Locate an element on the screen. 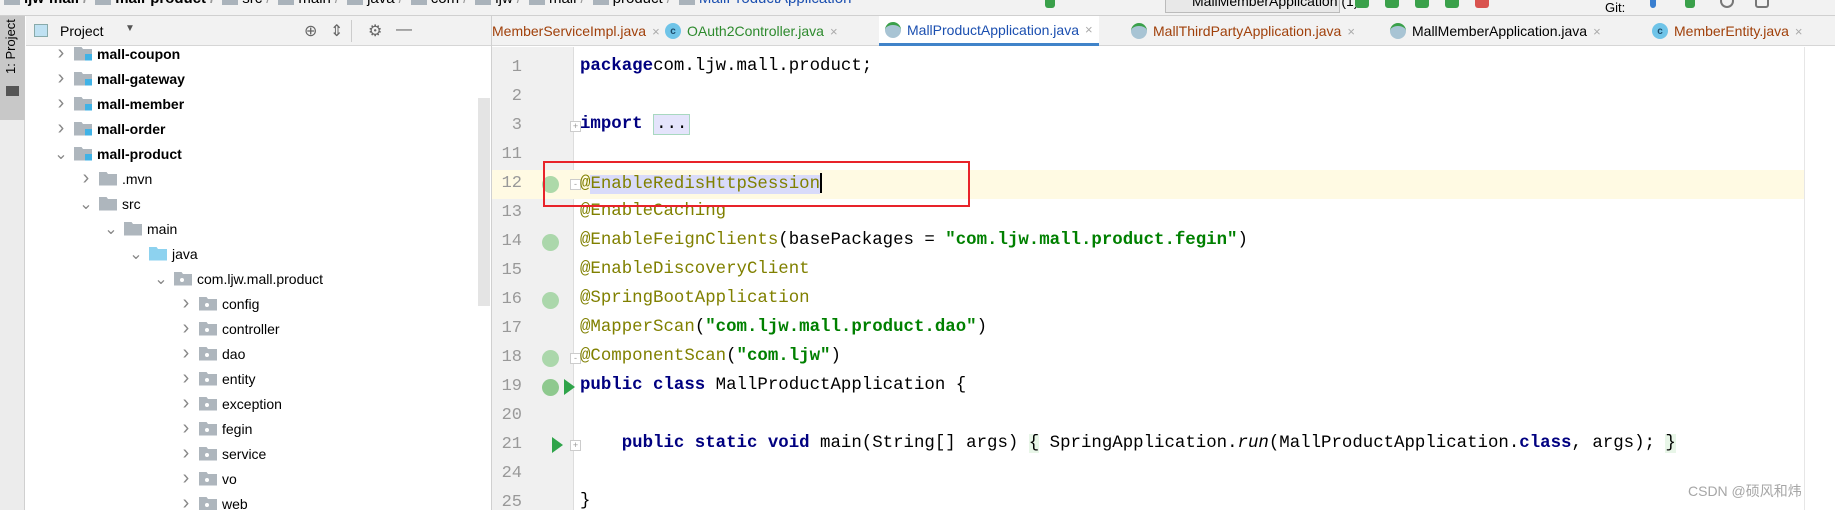 The image size is (1835, 510). project-view-select: Project is located at coordinates (82, 31).